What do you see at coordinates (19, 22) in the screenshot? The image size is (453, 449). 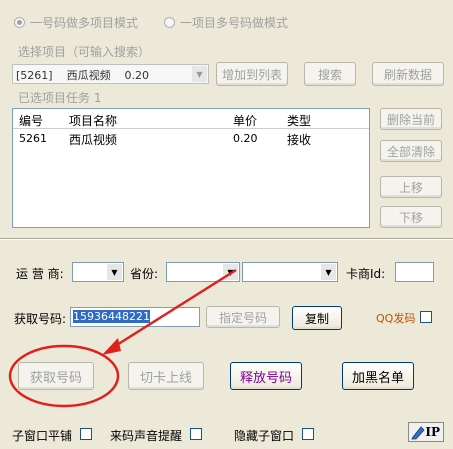 I see `mode-radio-multi-project` at bounding box center [19, 22].